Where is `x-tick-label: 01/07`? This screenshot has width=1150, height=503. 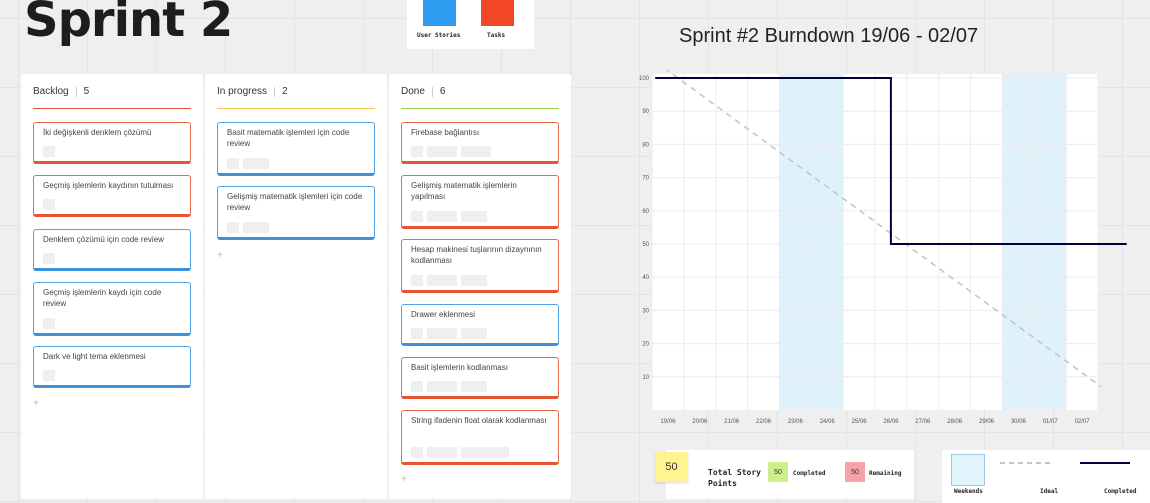 x-tick-label: 01/07 is located at coordinates (1051, 422).